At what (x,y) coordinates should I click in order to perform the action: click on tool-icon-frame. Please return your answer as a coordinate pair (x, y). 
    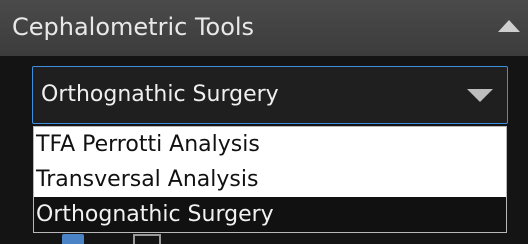
    Looking at the image, I should click on (147, 239).